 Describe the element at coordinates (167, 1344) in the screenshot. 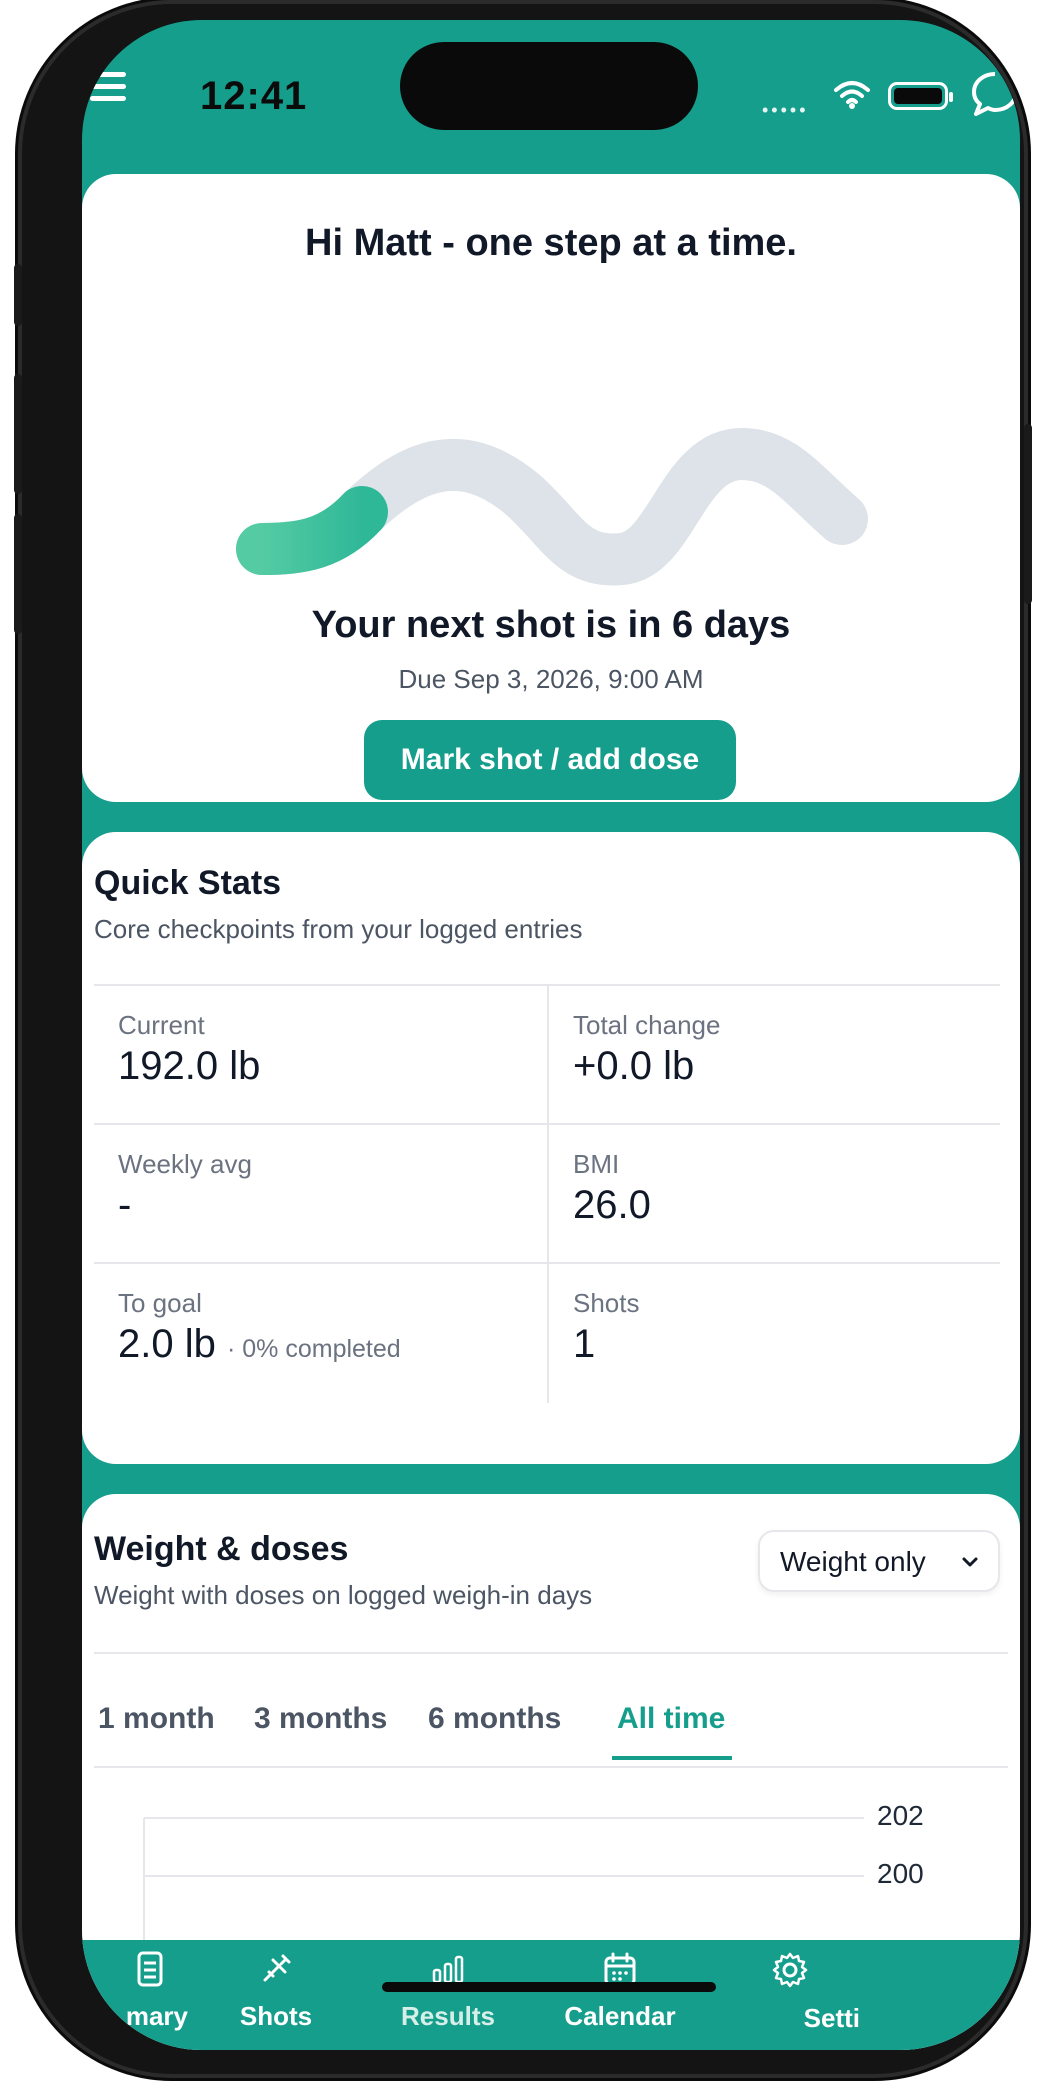

I see `stat-value-number: 2.0 lb` at that location.